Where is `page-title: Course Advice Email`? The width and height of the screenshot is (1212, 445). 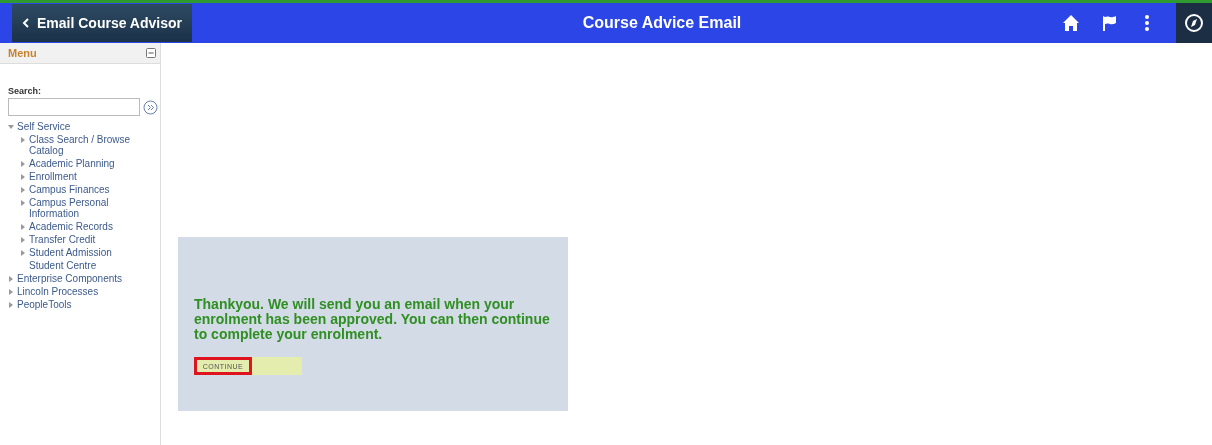 page-title: Course Advice Email is located at coordinates (662, 23).